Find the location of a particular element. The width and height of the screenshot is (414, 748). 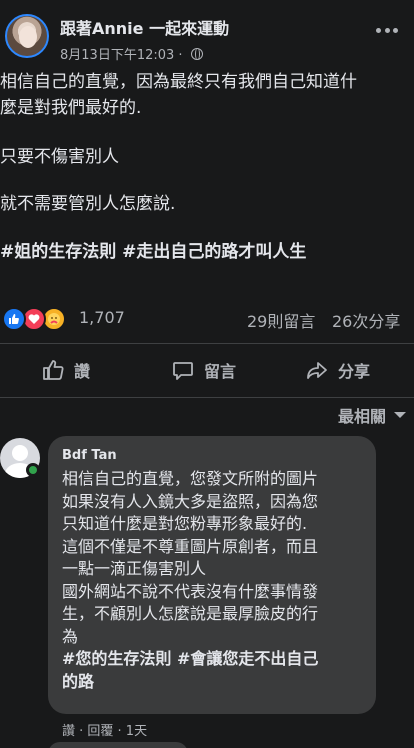

like-button: 讚 is located at coordinates (66, 370).